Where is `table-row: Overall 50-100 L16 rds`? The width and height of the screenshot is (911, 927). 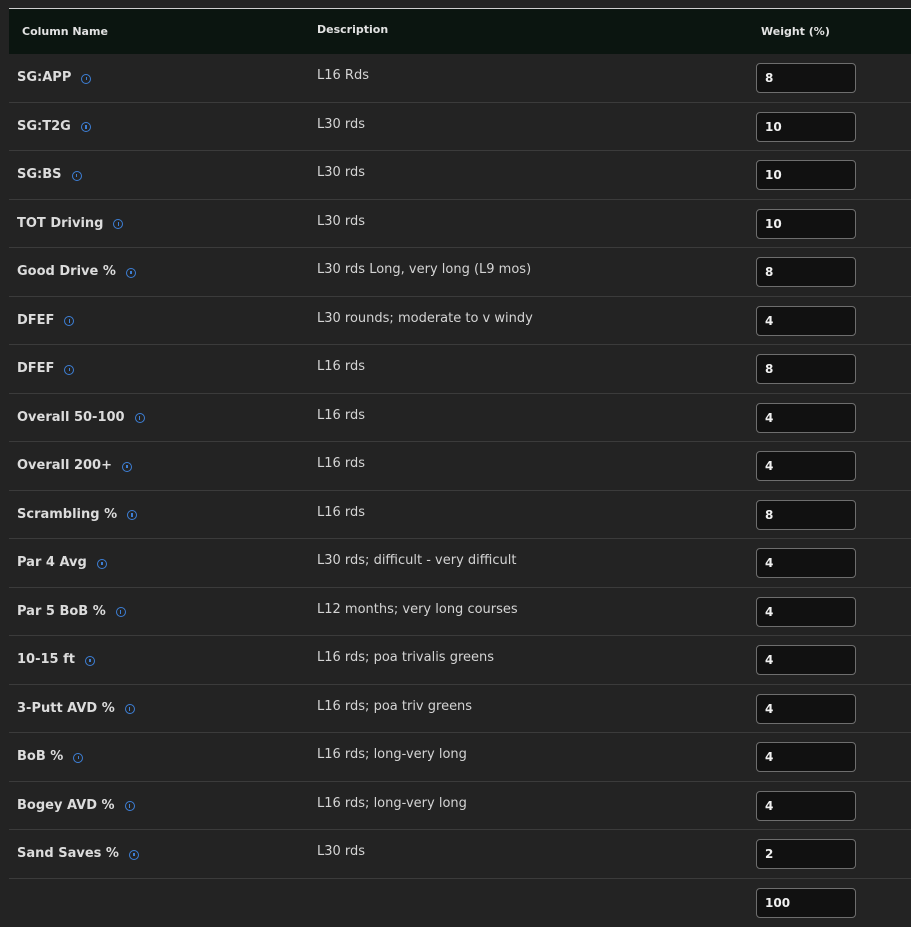
table-row: Overall 50-100 L16 rds is located at coordinates (460, 418).